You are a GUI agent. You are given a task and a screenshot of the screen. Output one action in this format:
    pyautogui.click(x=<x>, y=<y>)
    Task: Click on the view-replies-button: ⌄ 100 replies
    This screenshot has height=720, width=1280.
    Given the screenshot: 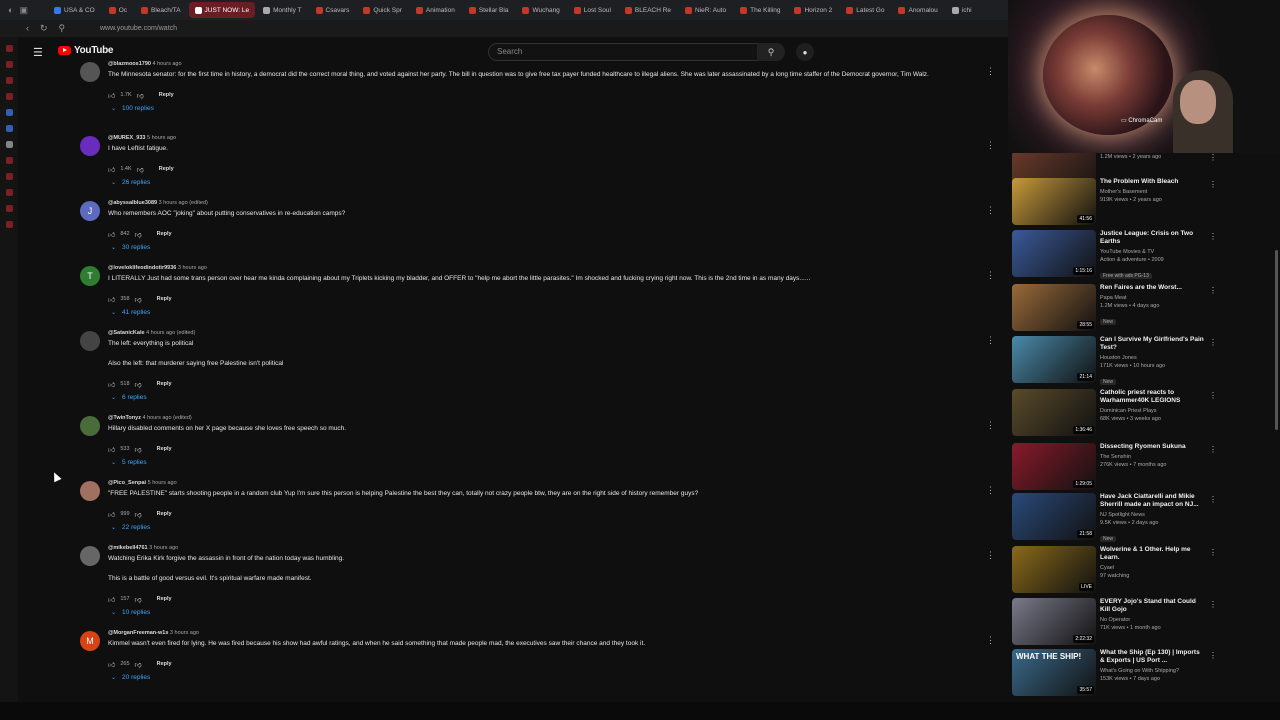 What is the action you would take?
    pyautogui.click(x=548, y=108)
    